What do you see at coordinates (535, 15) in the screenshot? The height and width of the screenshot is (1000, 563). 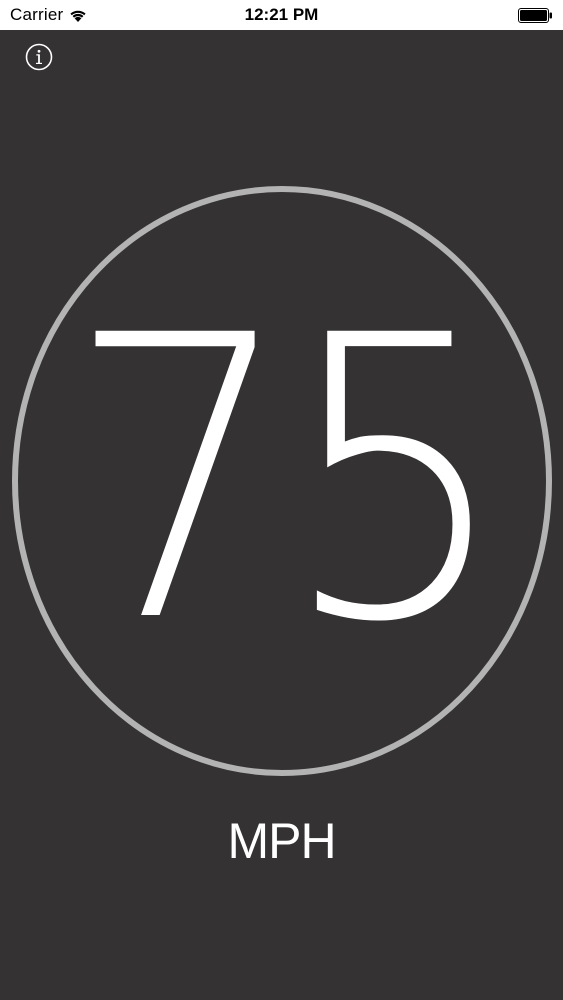 I see `battery-icon` at bounding box center [535, 15].